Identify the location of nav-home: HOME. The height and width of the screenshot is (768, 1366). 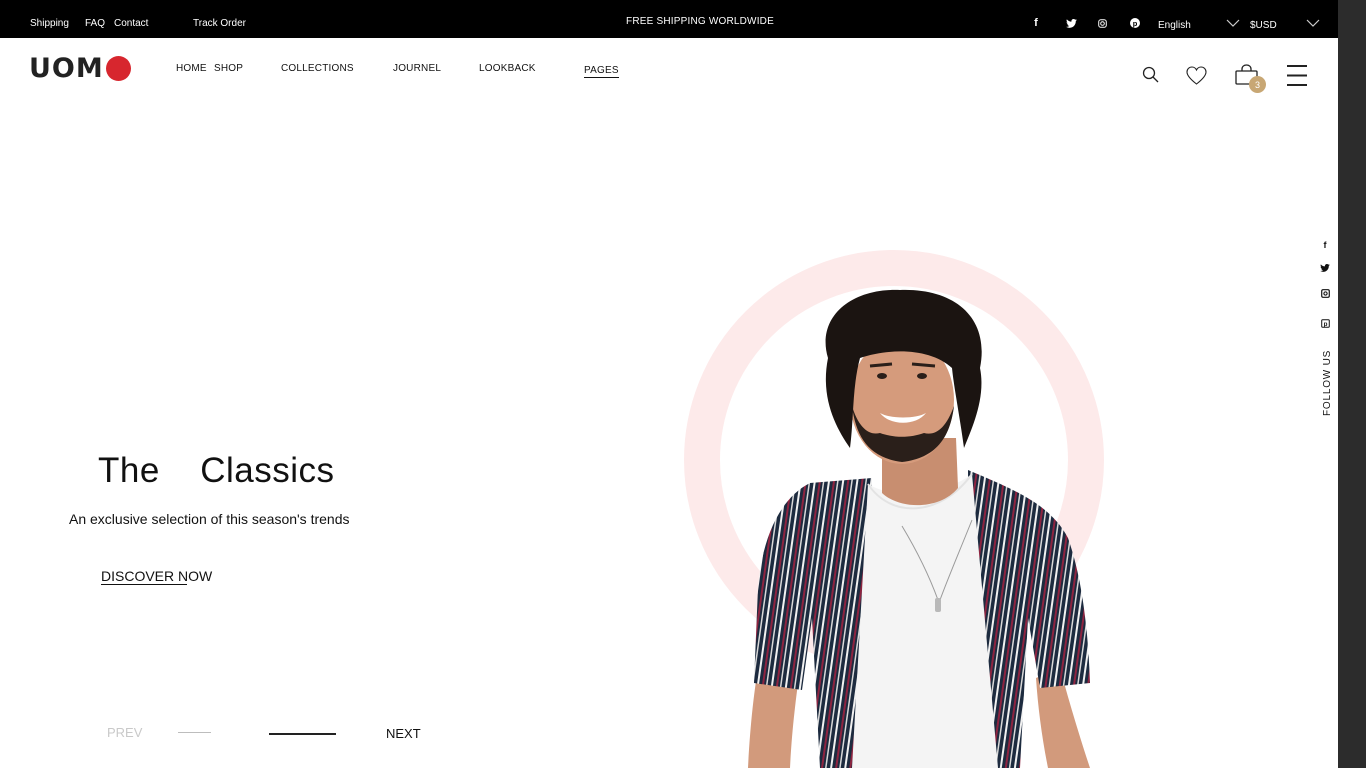
(191, 68).